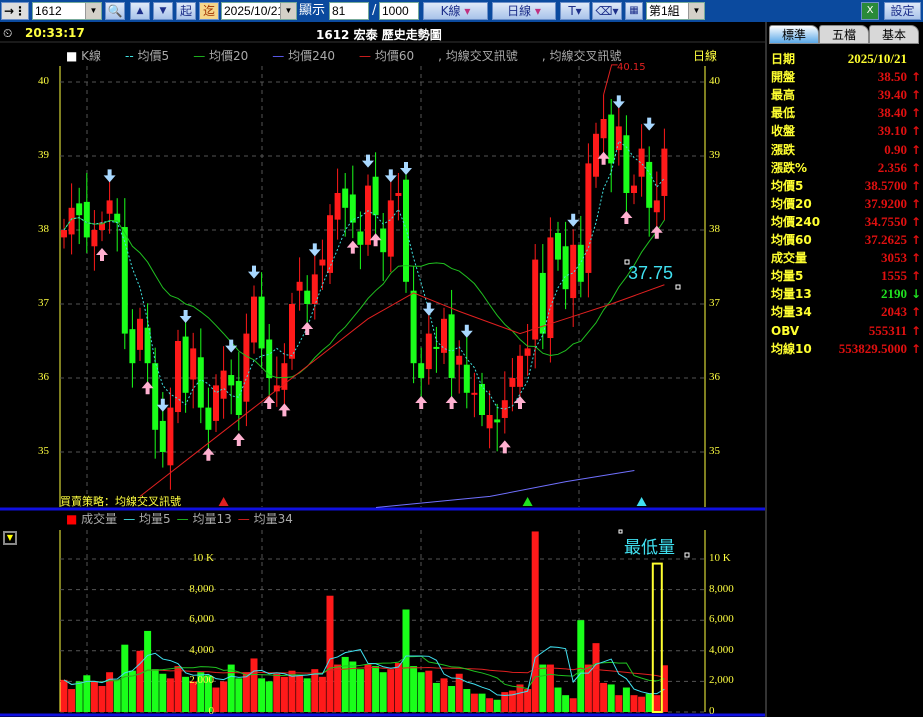 Image resolution: width=923 pixels, height=717 pixels. Describe the element at coordinates (846, 258) in the screenshot. I see `quote-row: 成交量 3053 ↑` at that location.